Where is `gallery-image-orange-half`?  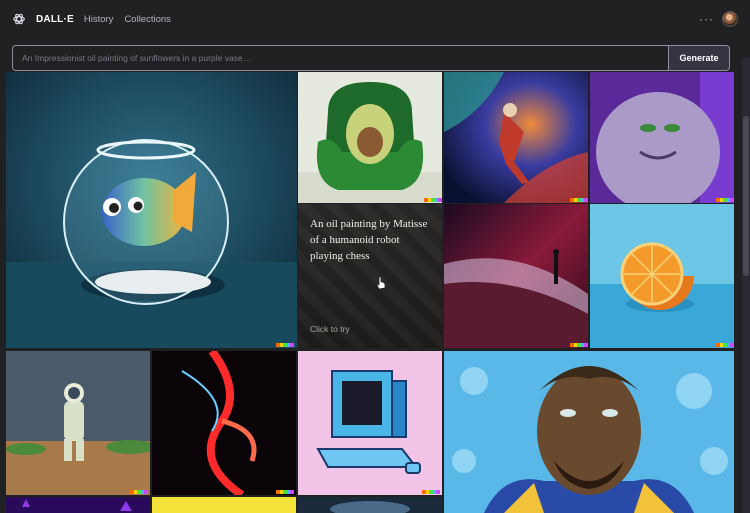
gallery-image-orange-half is located at coordinates (662, 276).